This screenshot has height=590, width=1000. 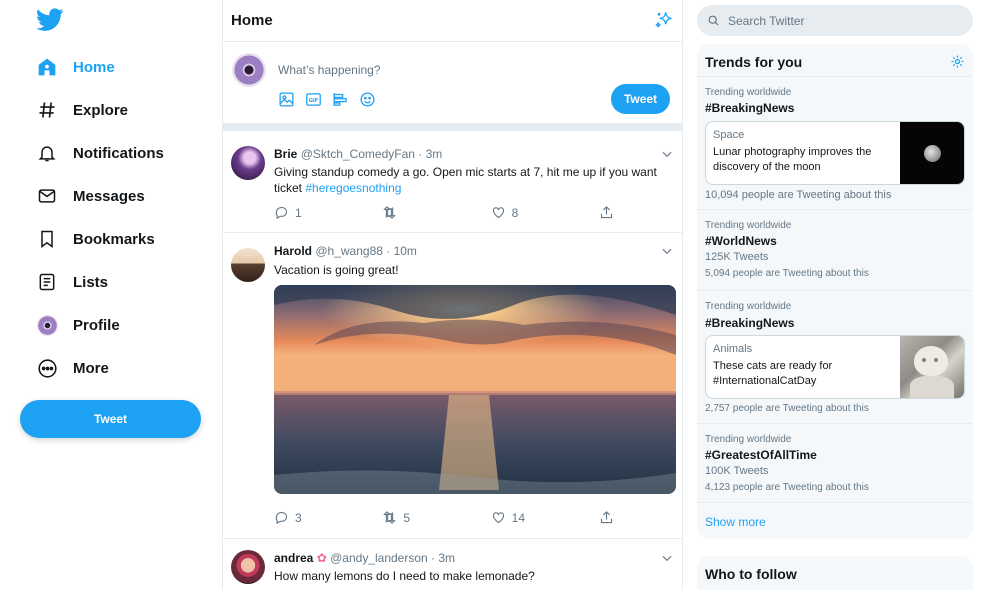 I want to click on nav-label: Explore, so click(x=101, y=110).